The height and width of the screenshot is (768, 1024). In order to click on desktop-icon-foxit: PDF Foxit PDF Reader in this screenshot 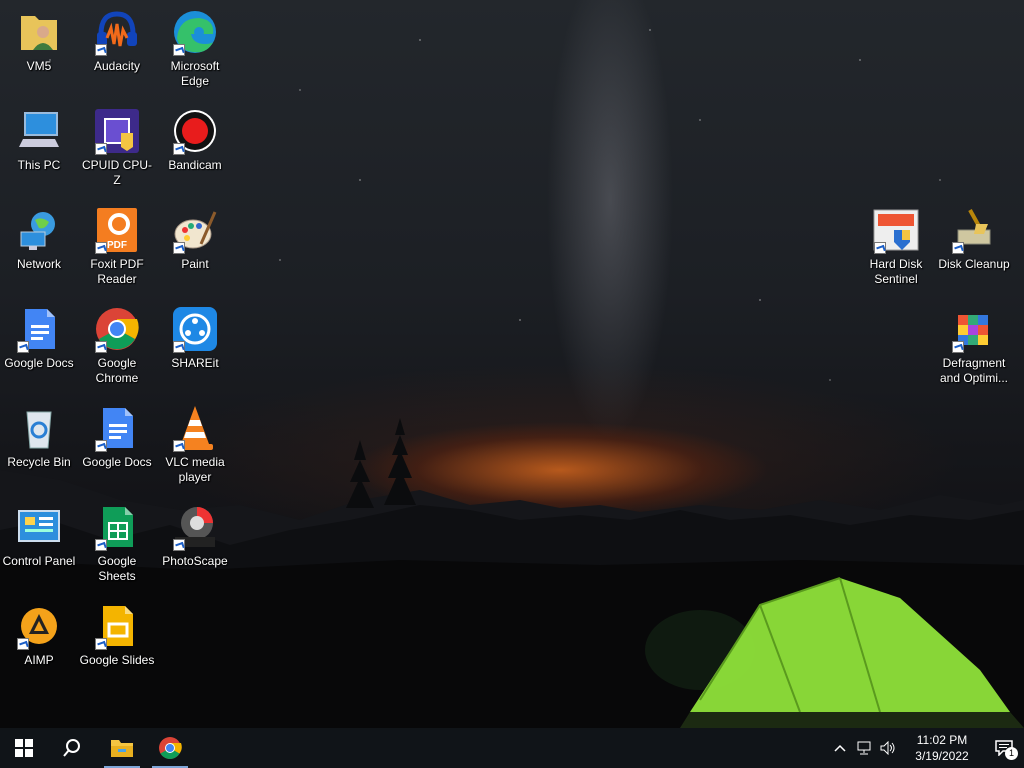, I will do `click(117, 246)`.